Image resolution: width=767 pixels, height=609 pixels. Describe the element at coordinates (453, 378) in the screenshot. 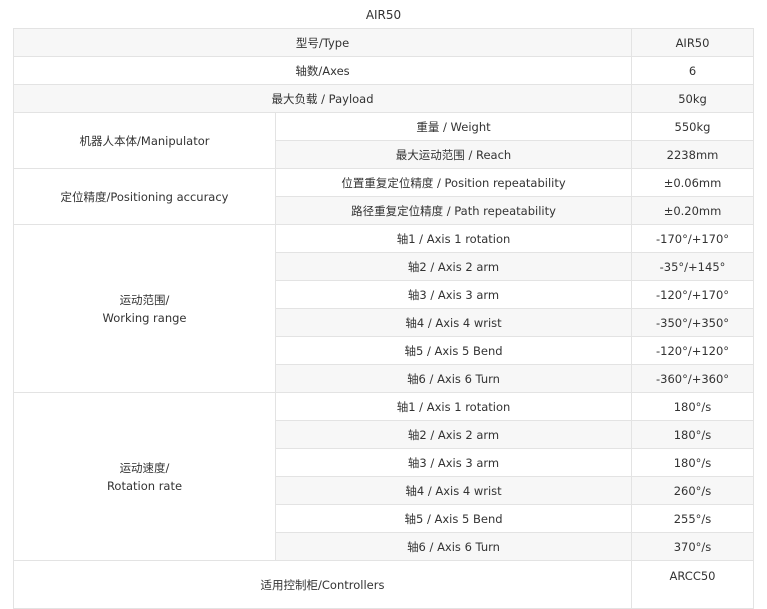

I see `working-range-item-label: 轴6 / Axis 6 Turn` at that location.